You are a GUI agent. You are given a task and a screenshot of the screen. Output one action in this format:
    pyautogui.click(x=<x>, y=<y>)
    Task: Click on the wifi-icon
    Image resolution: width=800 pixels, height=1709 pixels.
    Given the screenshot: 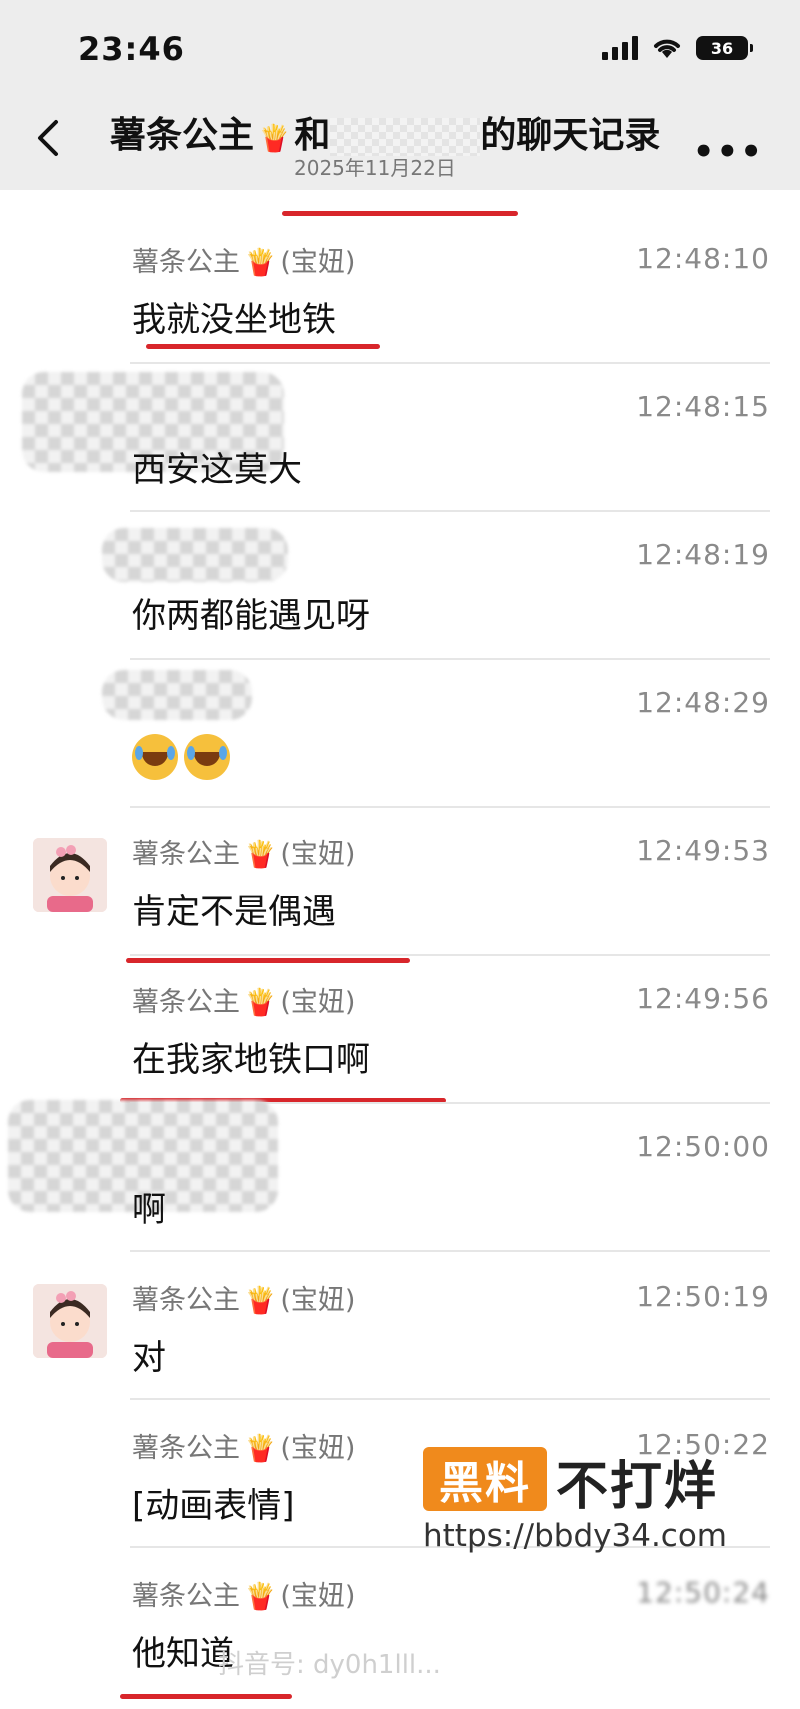 What is the action you would take?
    pyautogui.click(x=667, y=48)
    